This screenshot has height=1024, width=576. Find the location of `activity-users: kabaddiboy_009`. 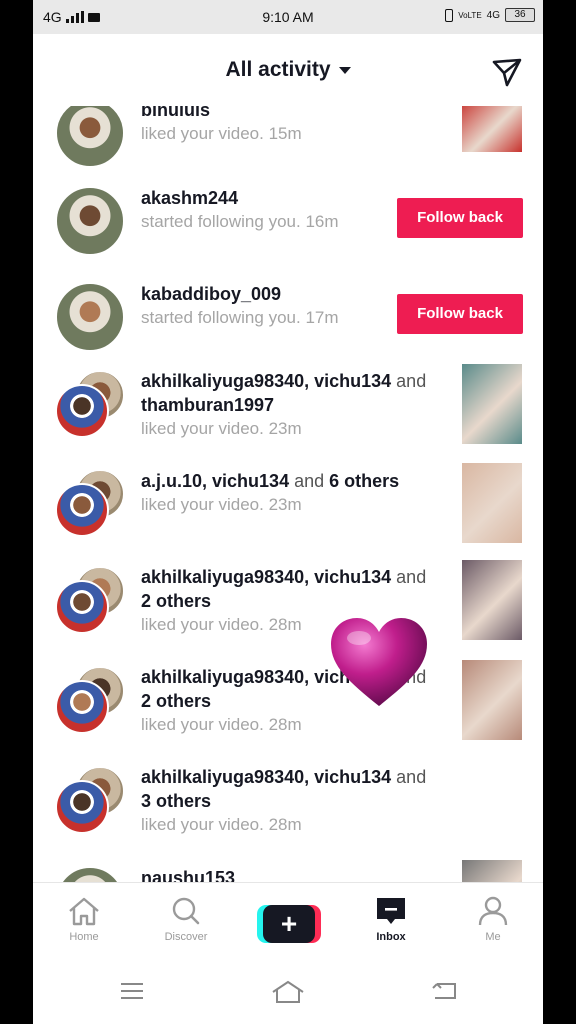

activity-users: kabaddiboy_009 is located at coordinates (291, 294).